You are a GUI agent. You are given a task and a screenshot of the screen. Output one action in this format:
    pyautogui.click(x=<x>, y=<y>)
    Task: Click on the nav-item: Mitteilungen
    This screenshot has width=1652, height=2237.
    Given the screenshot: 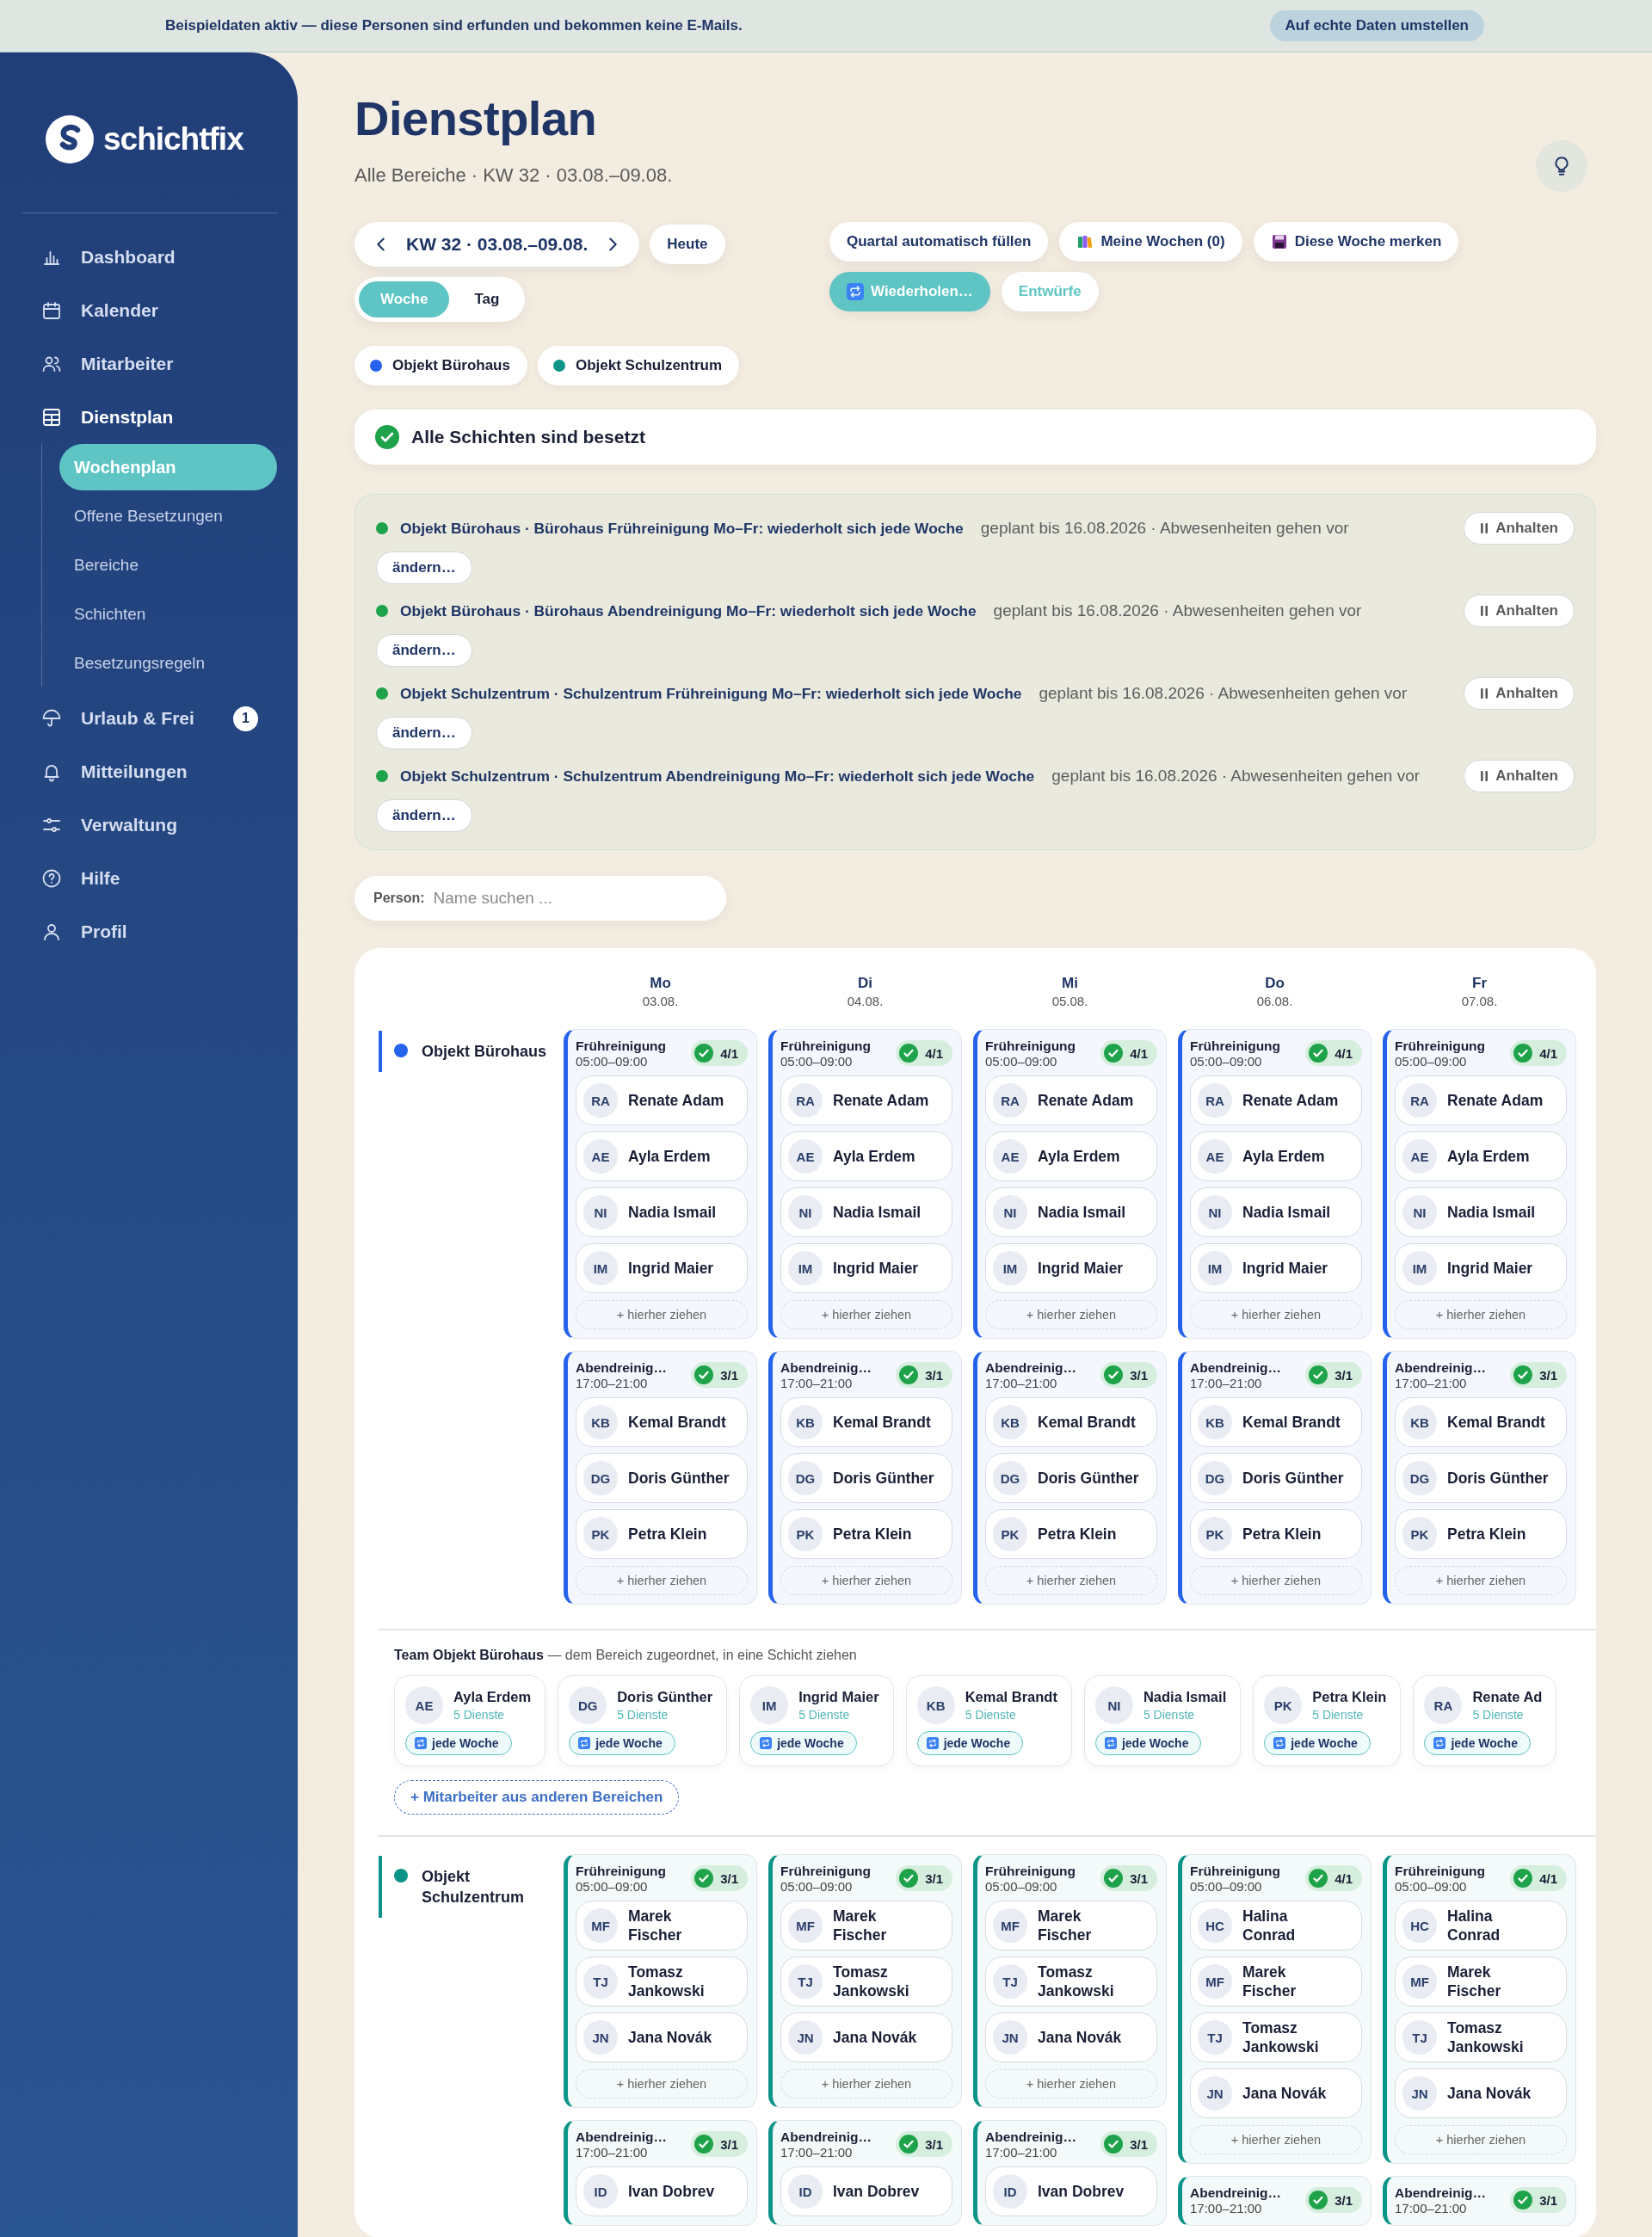 What is the action you would take?
    pyautogui.click(x=149, y=771)
    